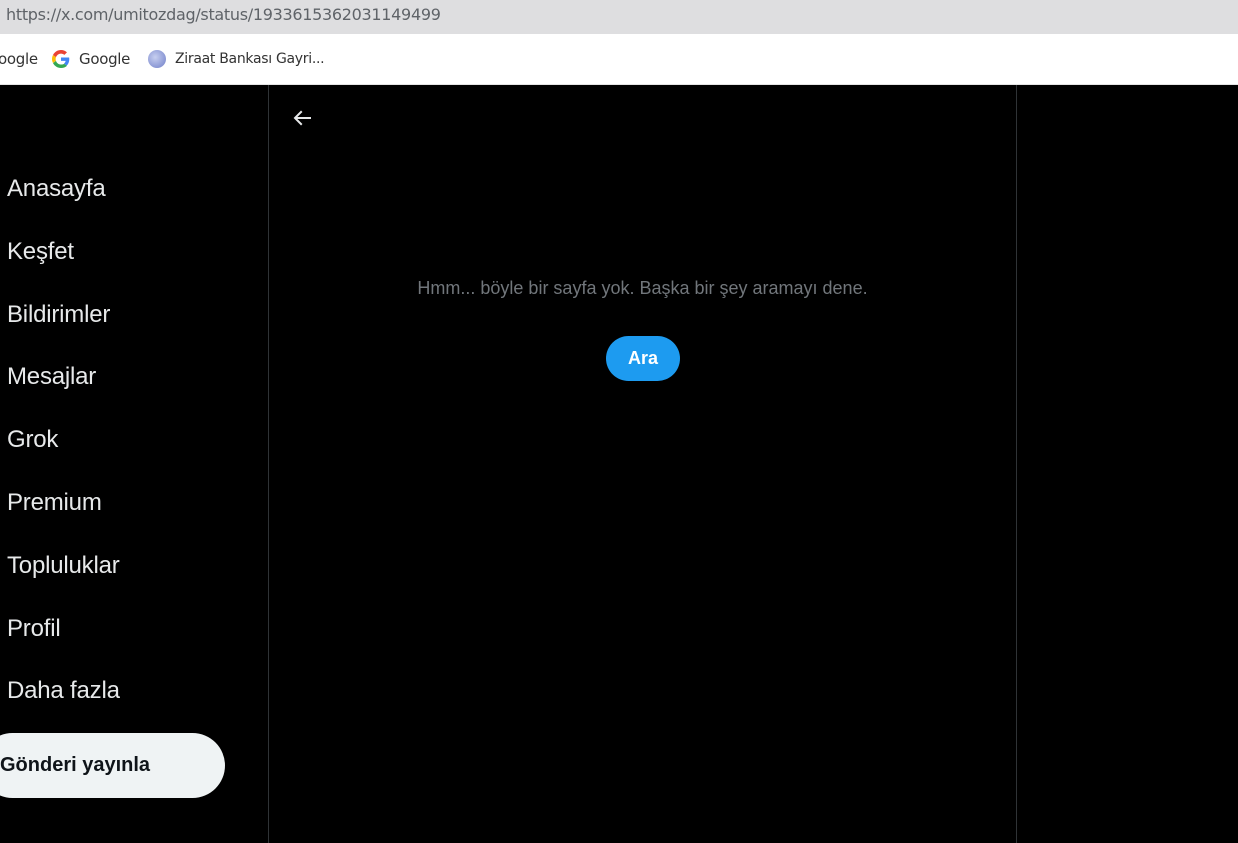 The width and height of the screenshot is (1238, 843). I want to click on sidebar-item-kesfet: Keşfet, so click(40, 252).